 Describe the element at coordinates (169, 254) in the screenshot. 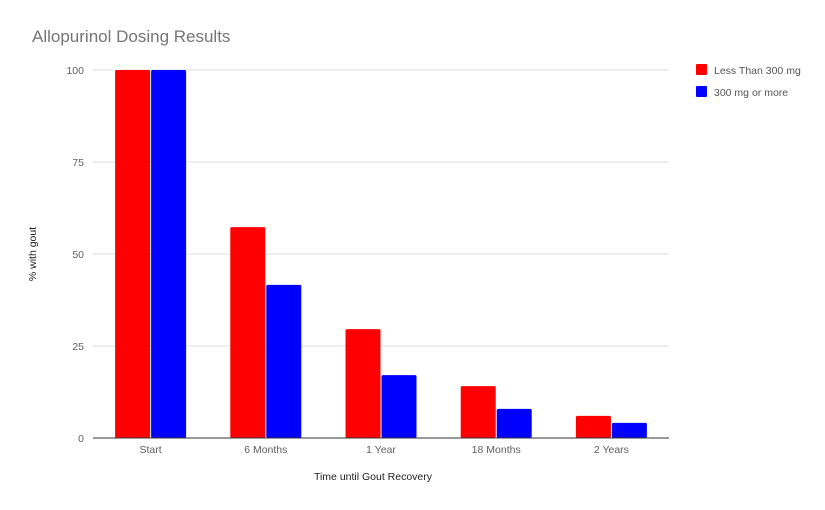

I see `bar-300mg-or-more-start` at that location.